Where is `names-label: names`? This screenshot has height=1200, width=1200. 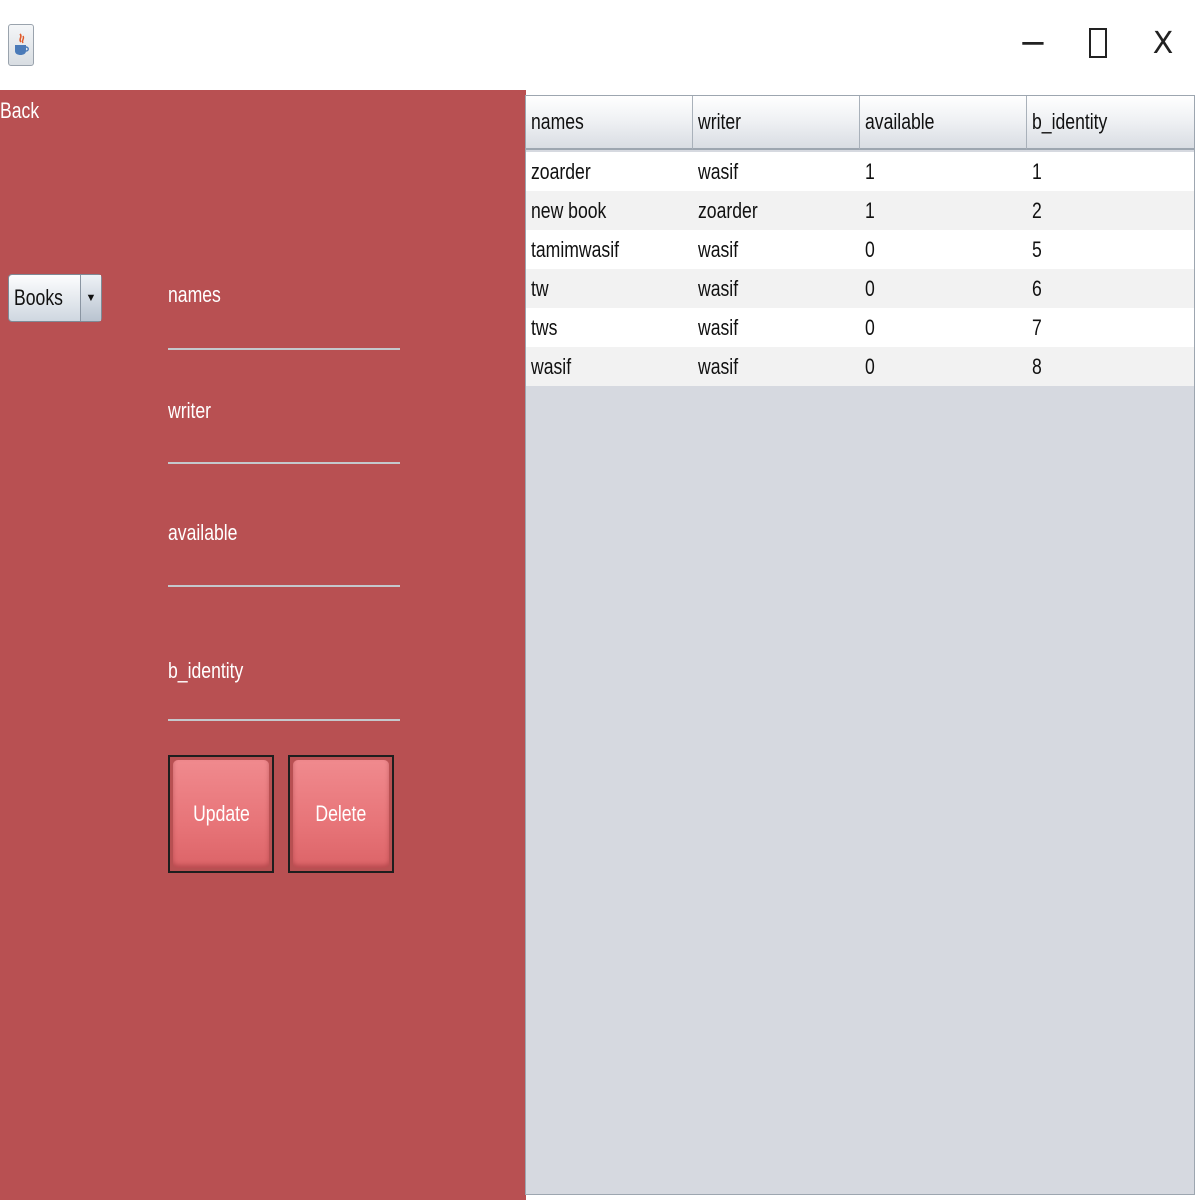 names-label: names is located at coordinates (194, 294).